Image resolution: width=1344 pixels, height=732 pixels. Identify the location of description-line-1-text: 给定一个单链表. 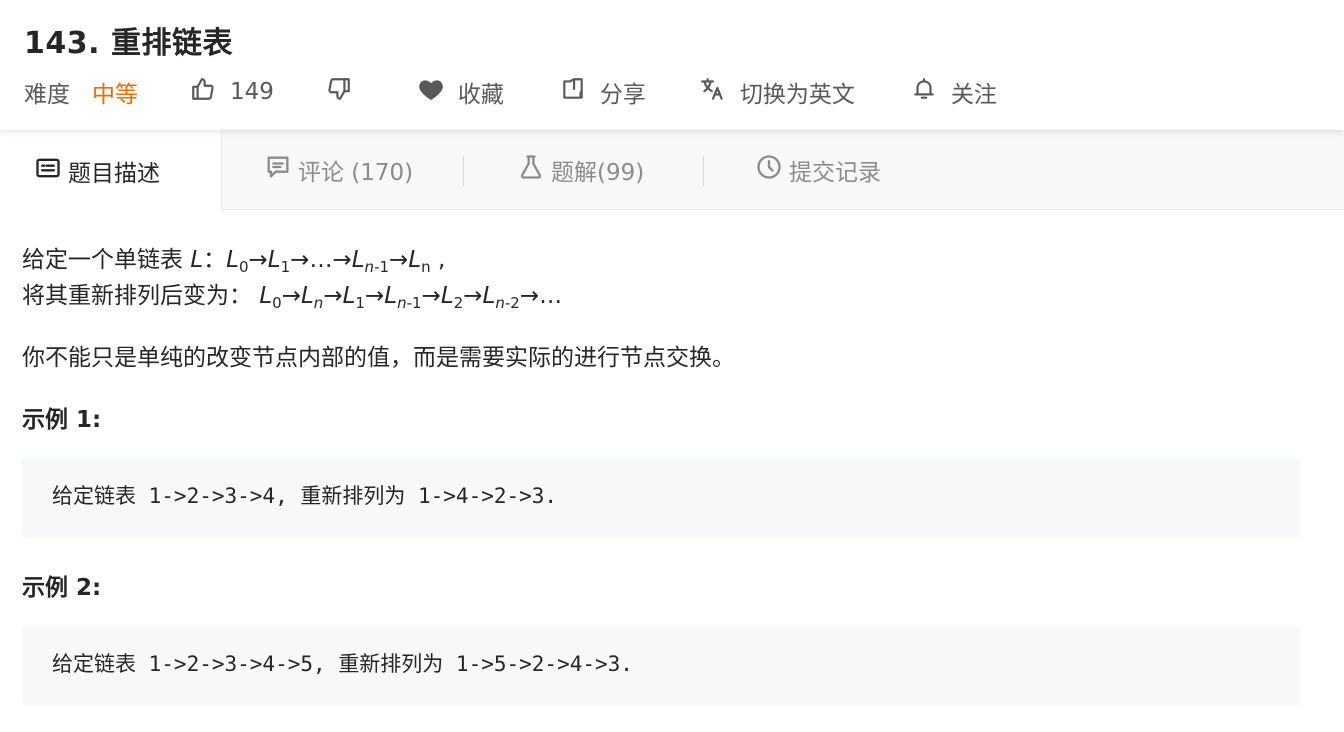
(106, 260).